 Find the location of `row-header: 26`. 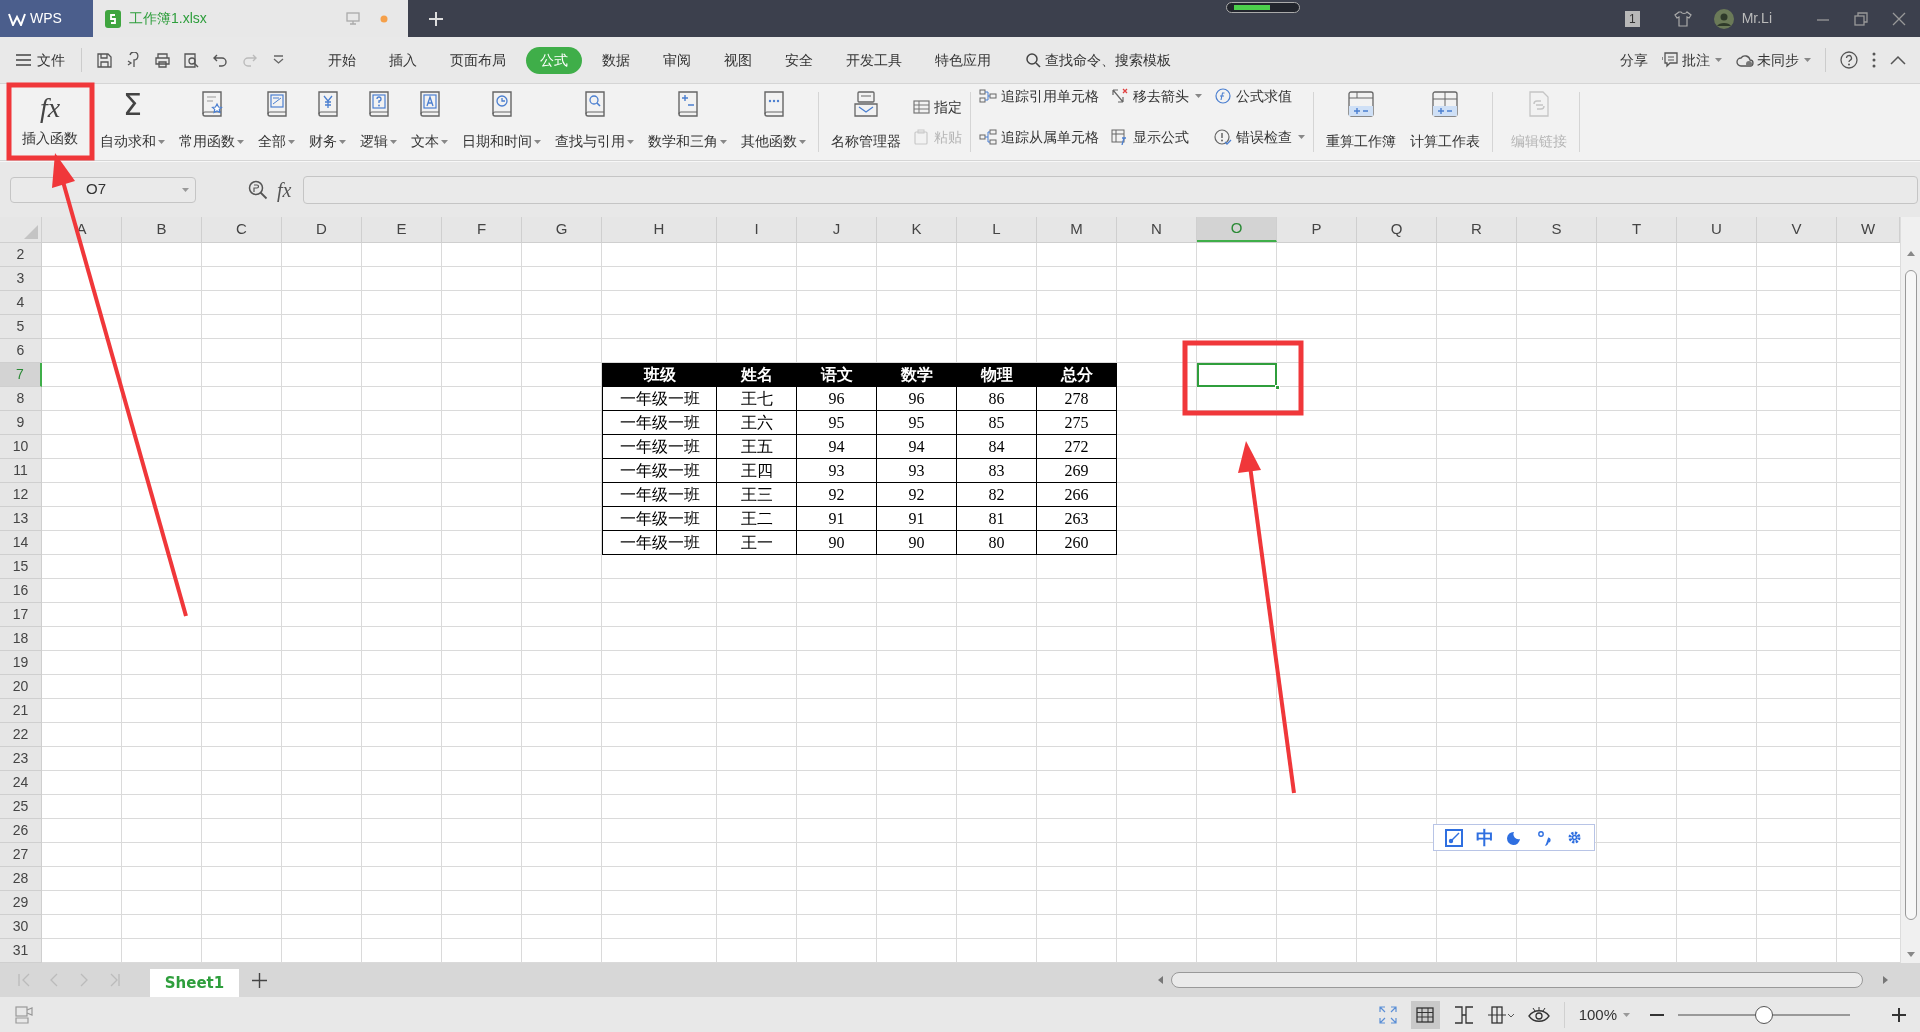

row-header: 26 is located at coordinates (21, 831).